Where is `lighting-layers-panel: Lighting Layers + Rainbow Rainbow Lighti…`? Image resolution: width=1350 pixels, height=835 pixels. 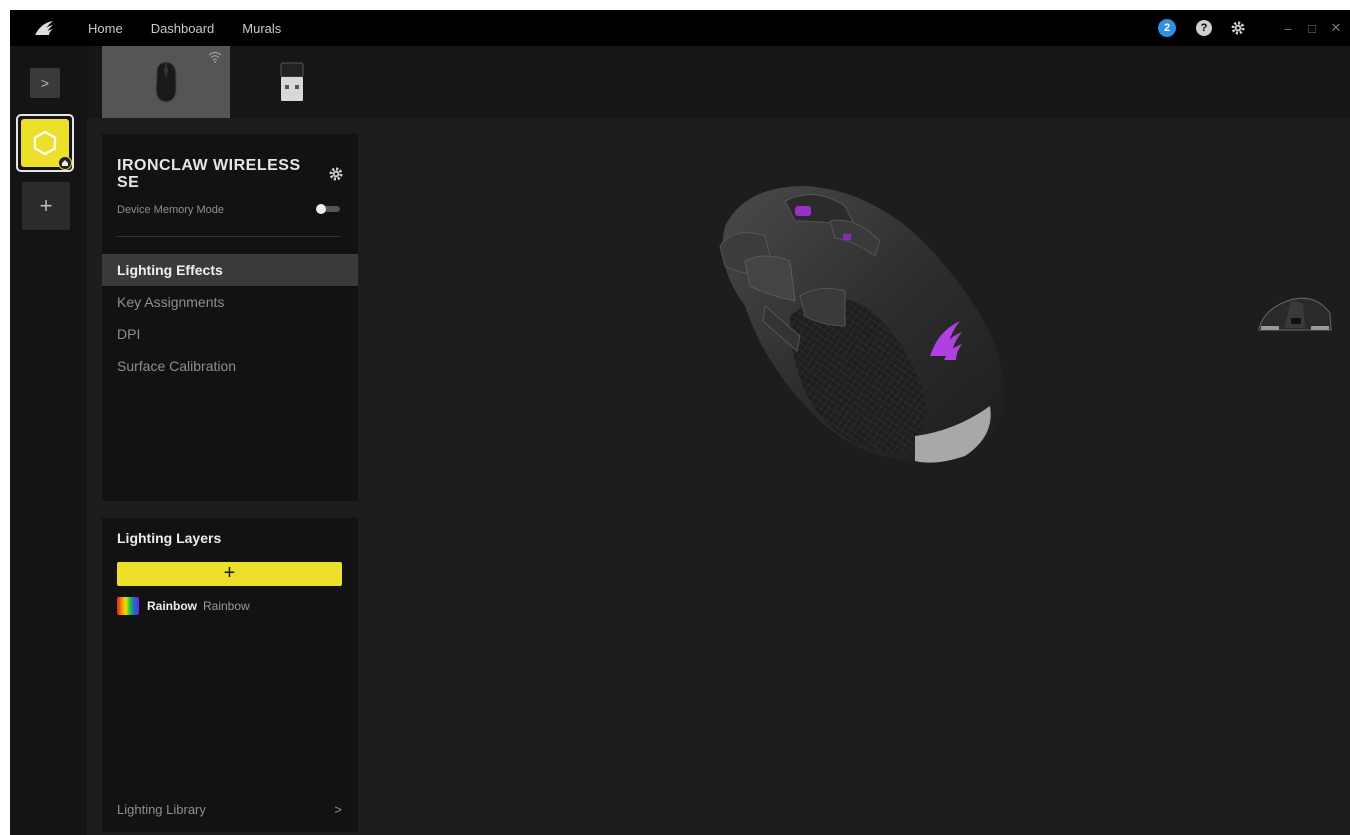 lighting-layers-panel: Lighting Layers + Rainbow Rainbow Lighti… is located at coordinates (230, 675).